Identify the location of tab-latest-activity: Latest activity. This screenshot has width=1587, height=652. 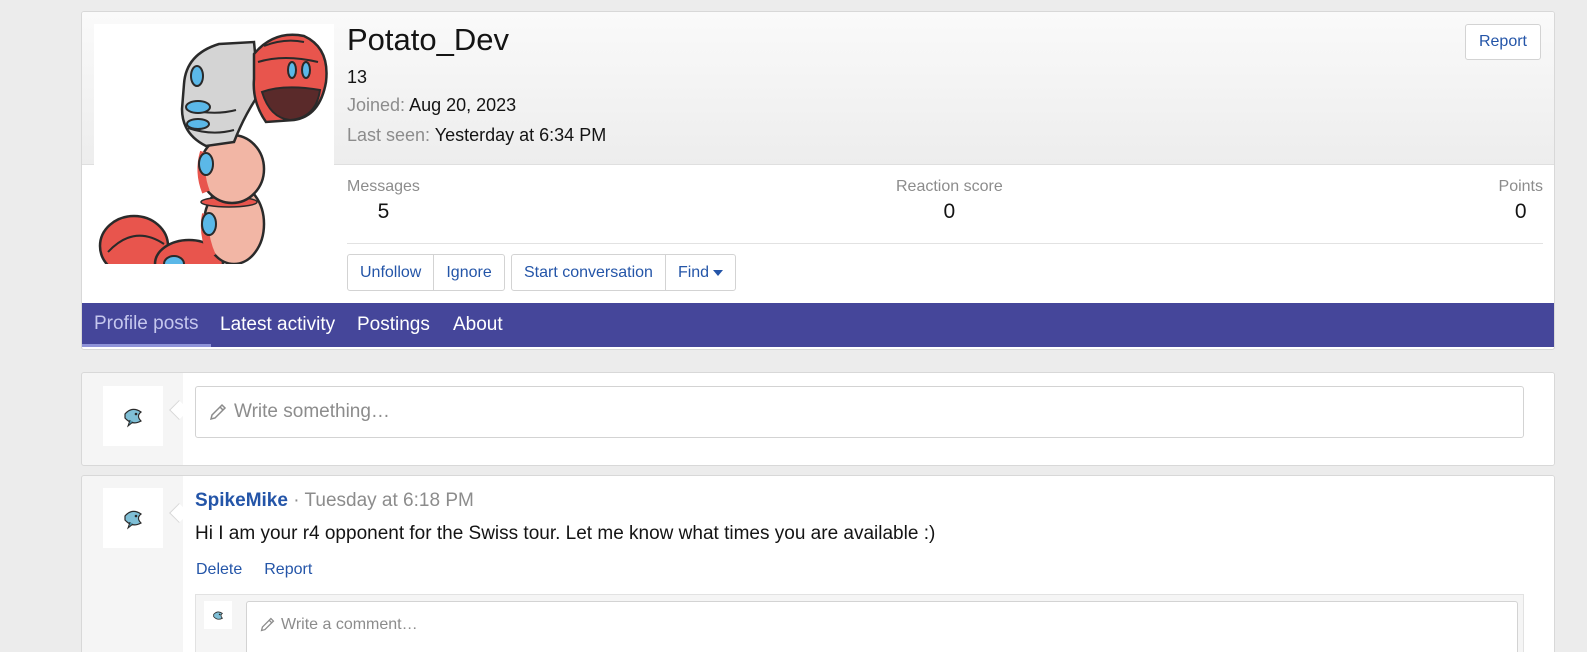
(277, 325).